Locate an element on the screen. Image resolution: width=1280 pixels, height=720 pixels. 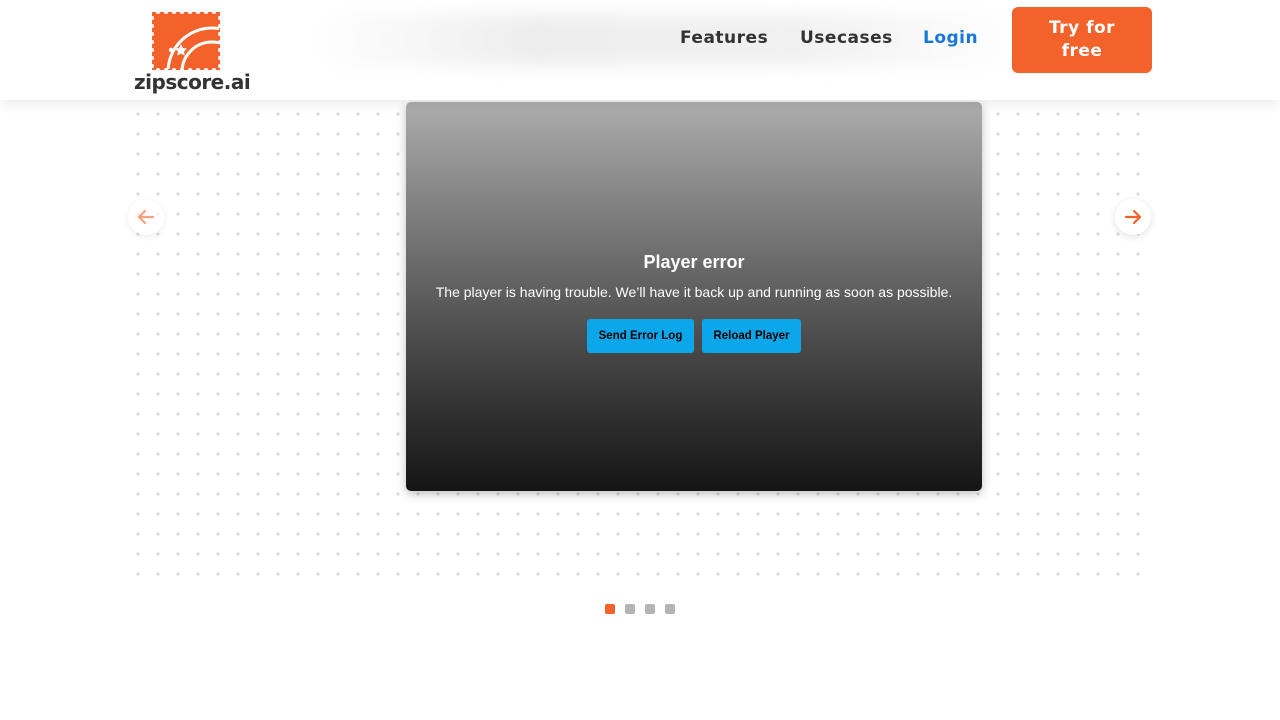
player-error-title: Player error is located at coordinates (694, 262).